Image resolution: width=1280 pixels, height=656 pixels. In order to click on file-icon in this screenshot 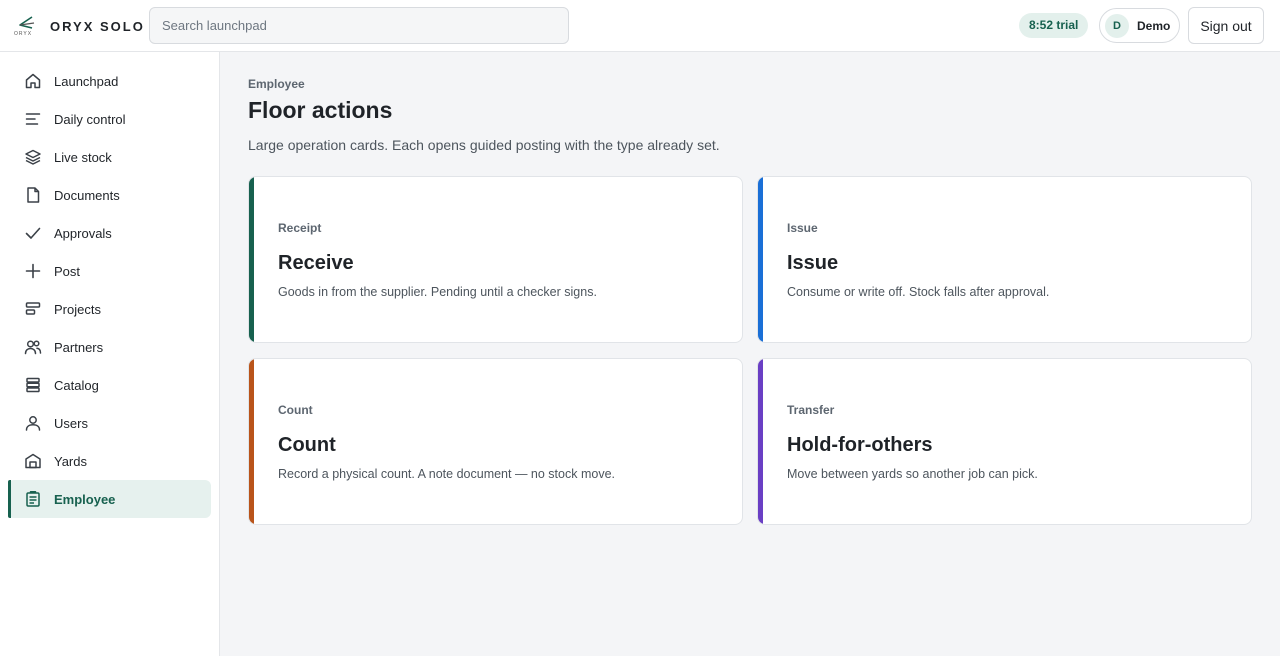, I will do `click(33, 195)`.